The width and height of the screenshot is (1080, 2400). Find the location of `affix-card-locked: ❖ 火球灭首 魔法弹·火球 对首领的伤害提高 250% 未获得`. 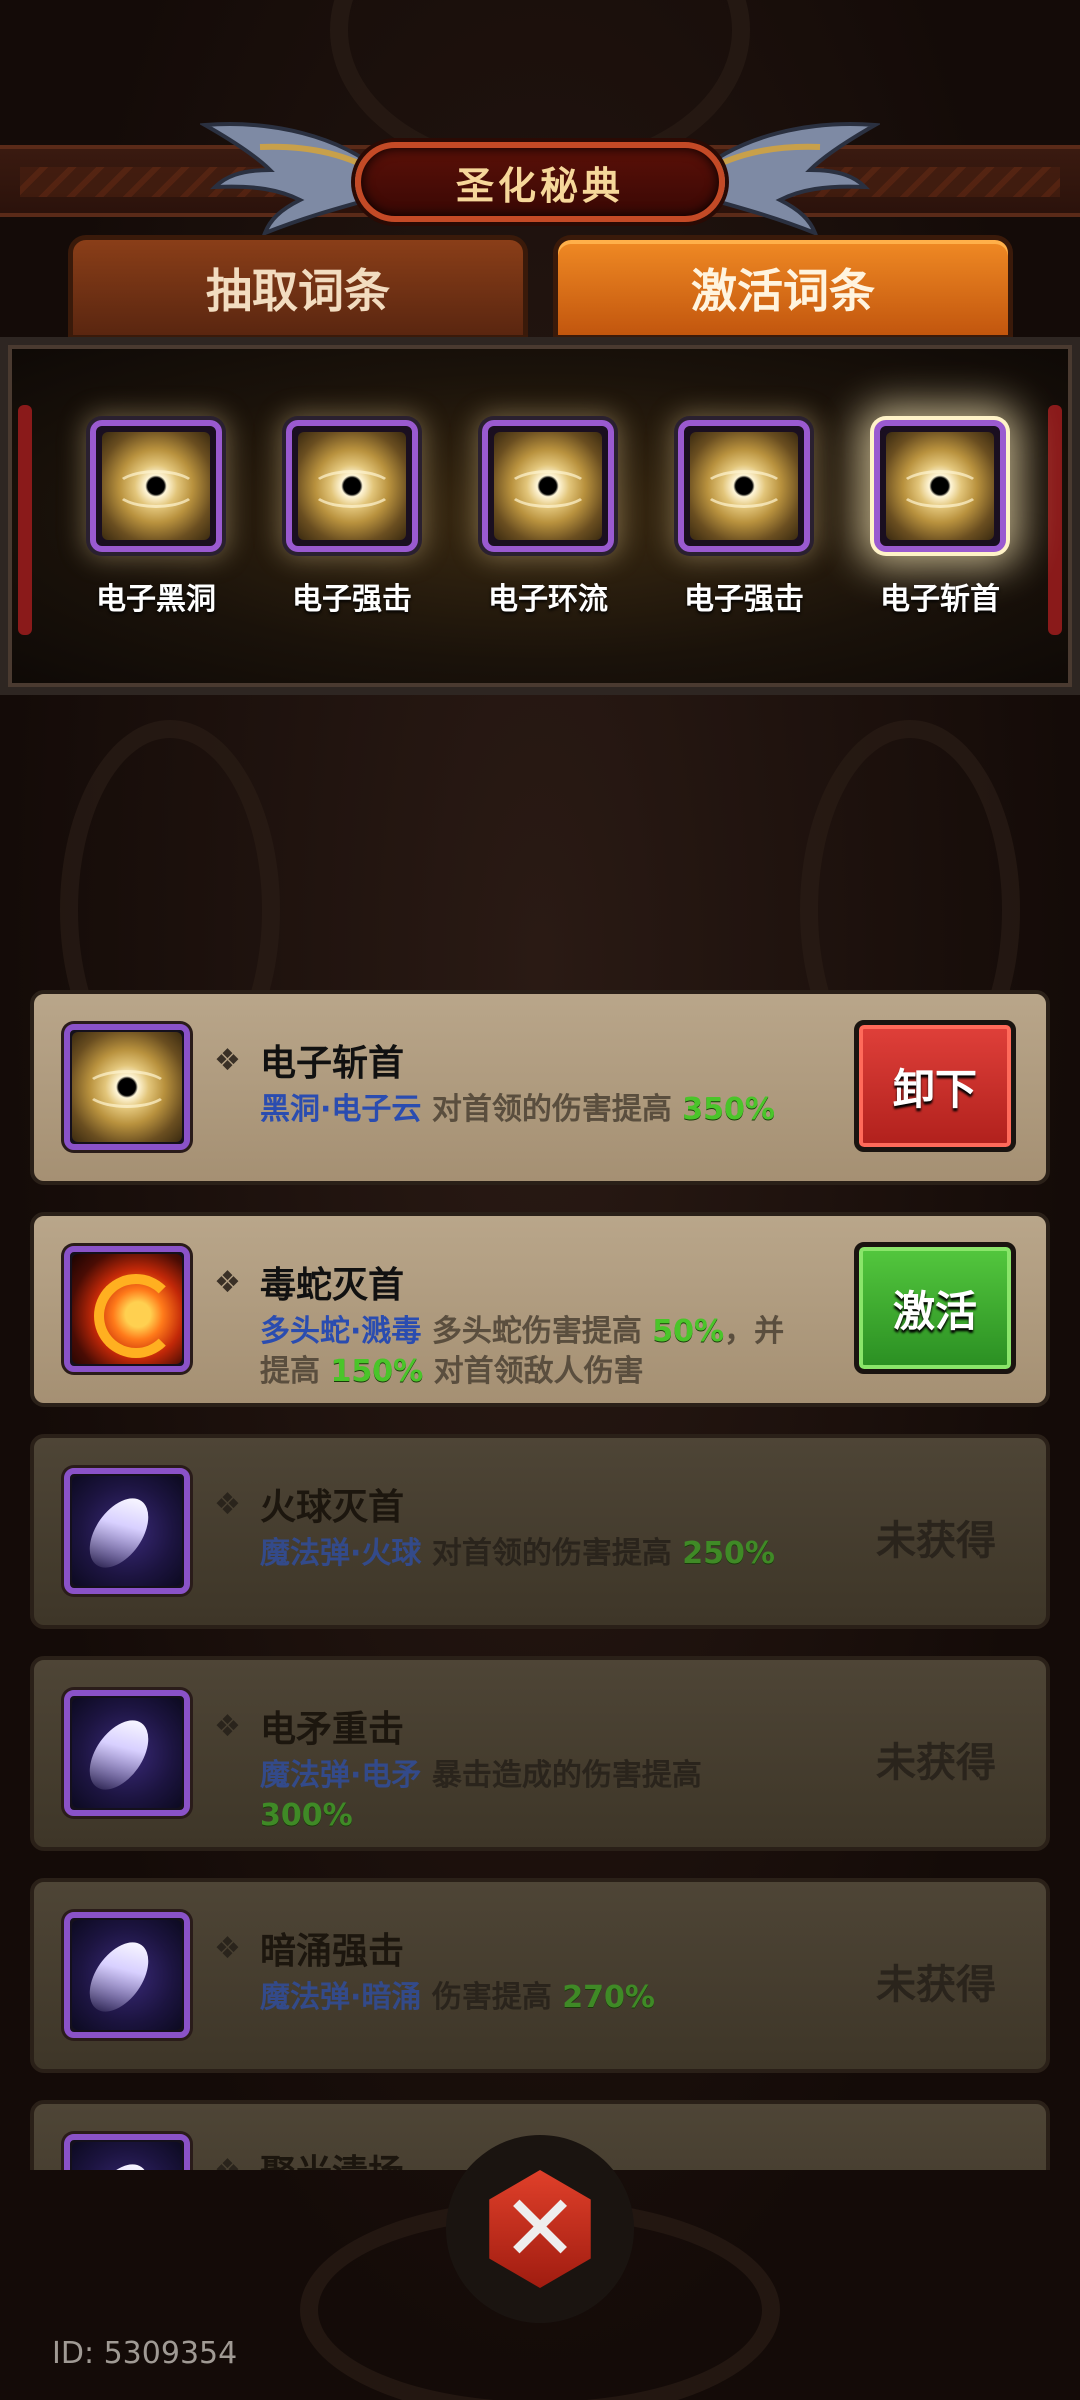

affix-card-locked: ❖ 火球灭首 魔法弹·火球 对首领的伤害提高 250% 未获得 is located at coordinates (540, 1531).